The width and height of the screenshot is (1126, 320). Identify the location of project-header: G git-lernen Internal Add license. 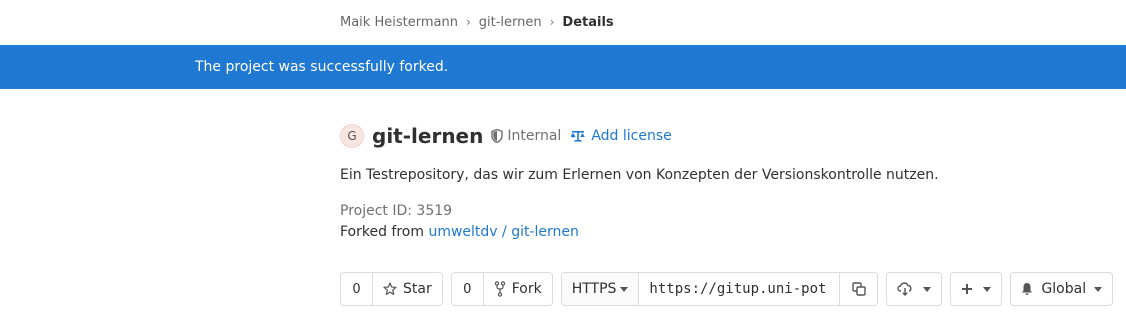
(506, 136).